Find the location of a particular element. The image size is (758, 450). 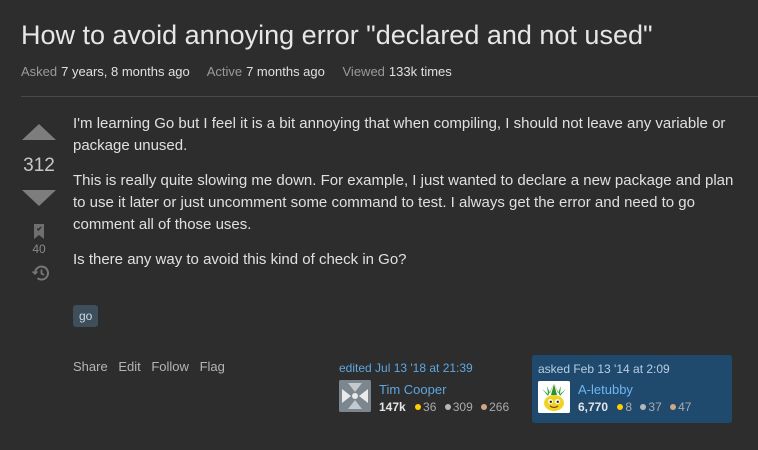

flag-link: Flag is located at coordinates (212, 366).